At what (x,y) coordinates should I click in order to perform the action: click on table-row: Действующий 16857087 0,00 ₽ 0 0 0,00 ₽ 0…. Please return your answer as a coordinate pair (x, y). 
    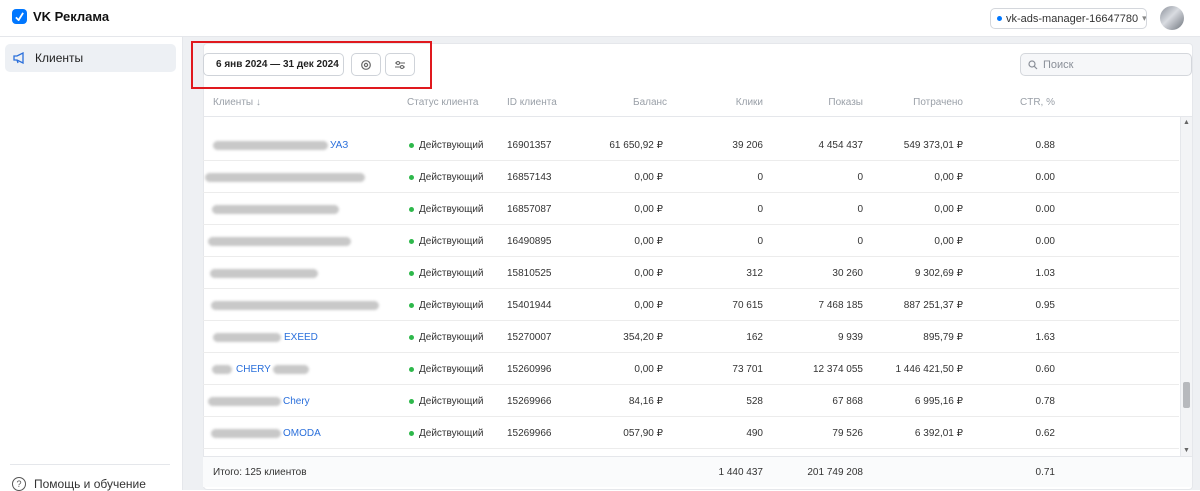
    Looking at the image, I should click on (691, 209).